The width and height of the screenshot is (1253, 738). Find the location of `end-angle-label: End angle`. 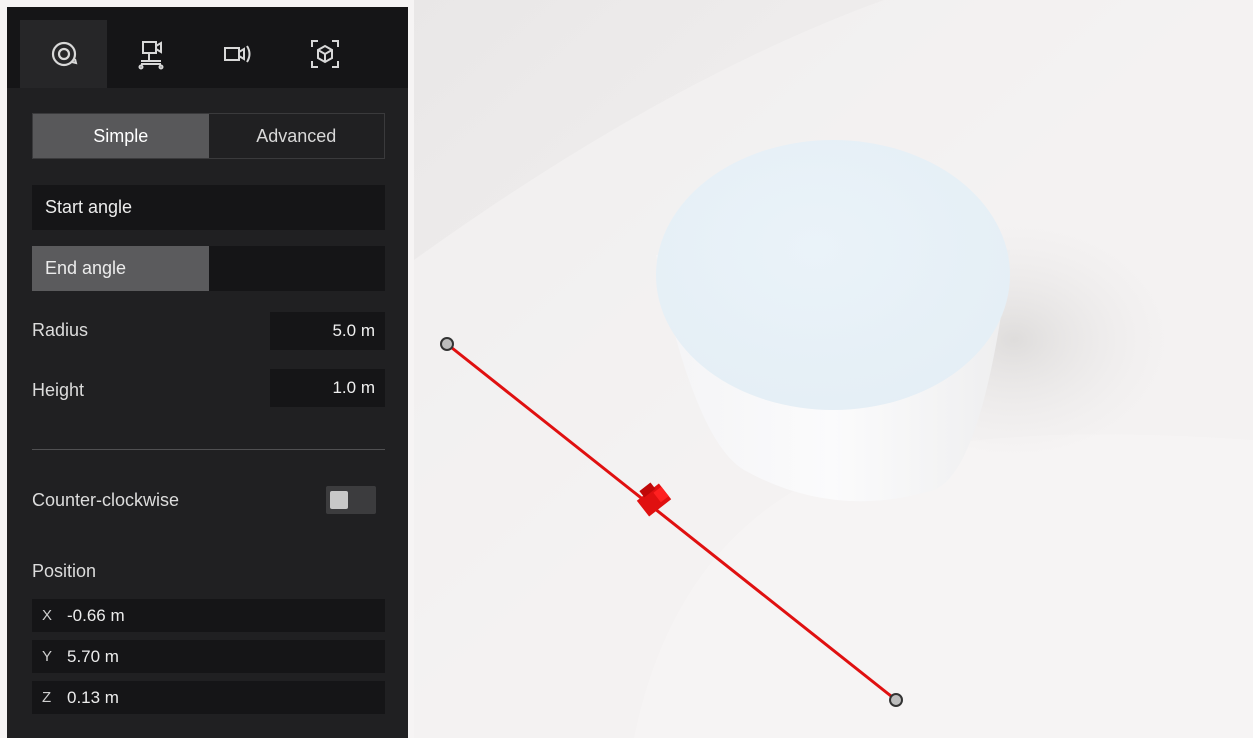

end-angle-label: End angle is located at coordinates (86, 268).